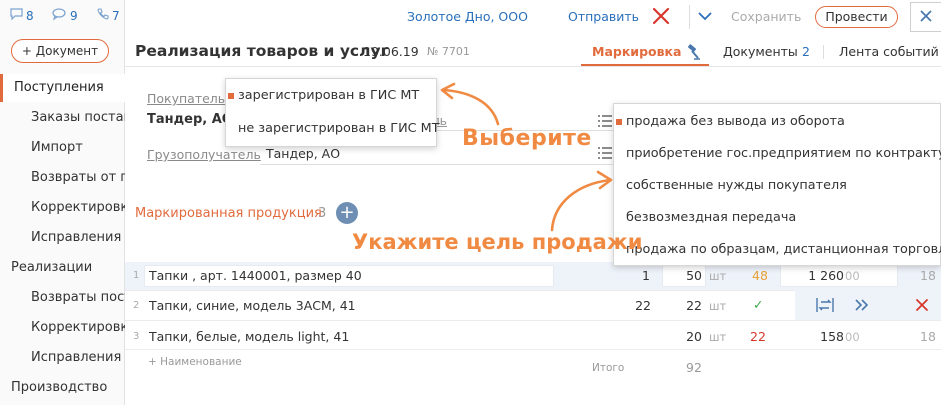 This screenshot has height=405, width=941. I want to click on sidebar-item-supplier-orders: Заказы поставщикам, so click(78, 118).